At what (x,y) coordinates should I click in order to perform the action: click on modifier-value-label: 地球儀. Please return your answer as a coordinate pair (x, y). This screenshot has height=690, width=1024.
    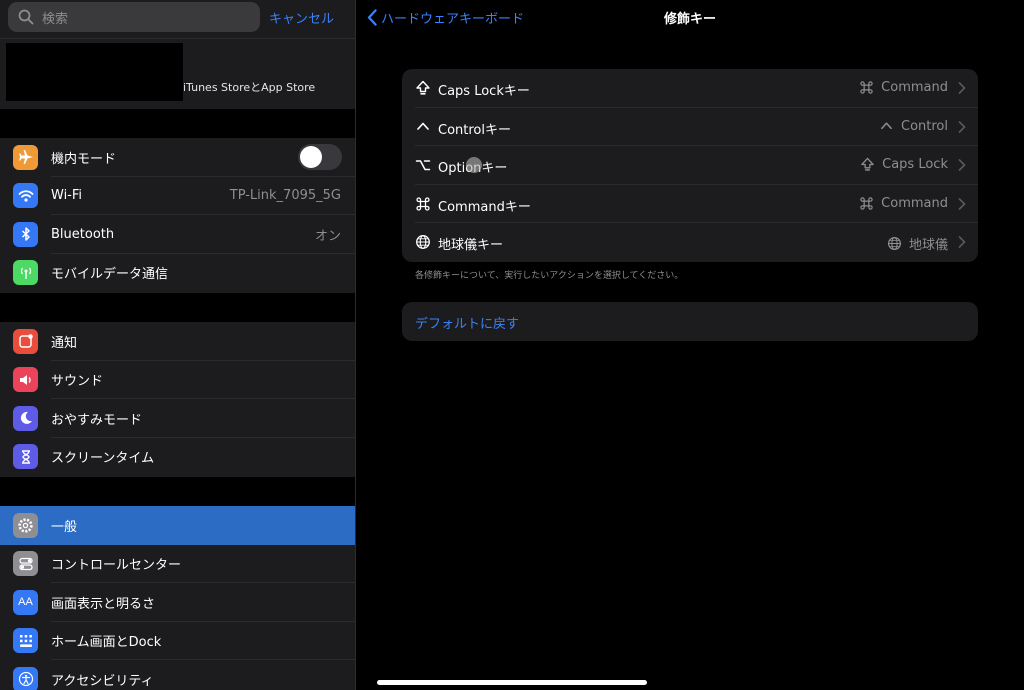
    Looking at the image, I should click on (928, 246).